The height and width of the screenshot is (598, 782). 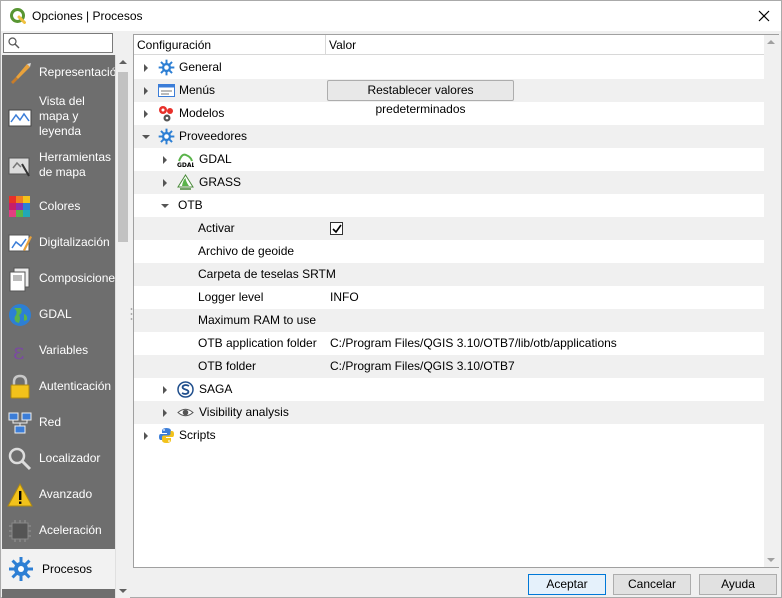 What do you see at coordinates (20, 118) in the screenshot?
I see `map-view-icon` at bounding box center [20, 118].